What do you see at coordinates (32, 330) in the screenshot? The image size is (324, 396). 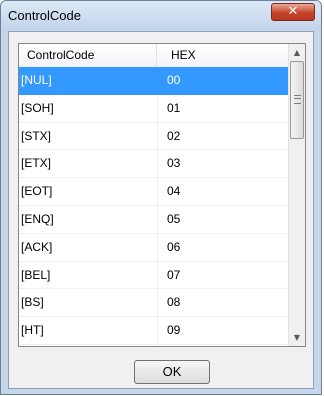 I see `cell-controlcode: [HT]` at bounding box center [32, 330].